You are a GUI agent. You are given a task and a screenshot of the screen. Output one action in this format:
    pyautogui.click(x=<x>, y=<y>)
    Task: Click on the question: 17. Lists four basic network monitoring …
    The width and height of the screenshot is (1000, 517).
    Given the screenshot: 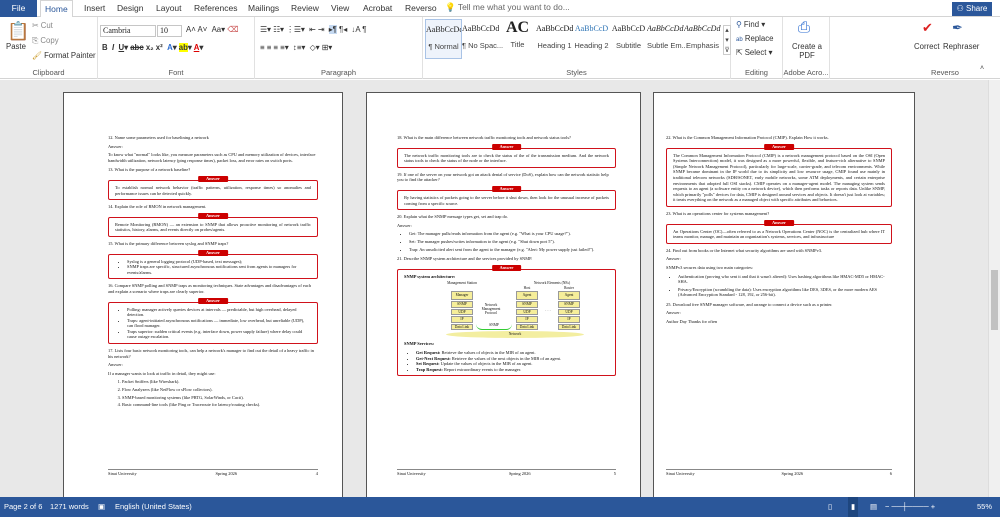 What is the action you would take?
    pyautogui.click(x=211, y=353)
    